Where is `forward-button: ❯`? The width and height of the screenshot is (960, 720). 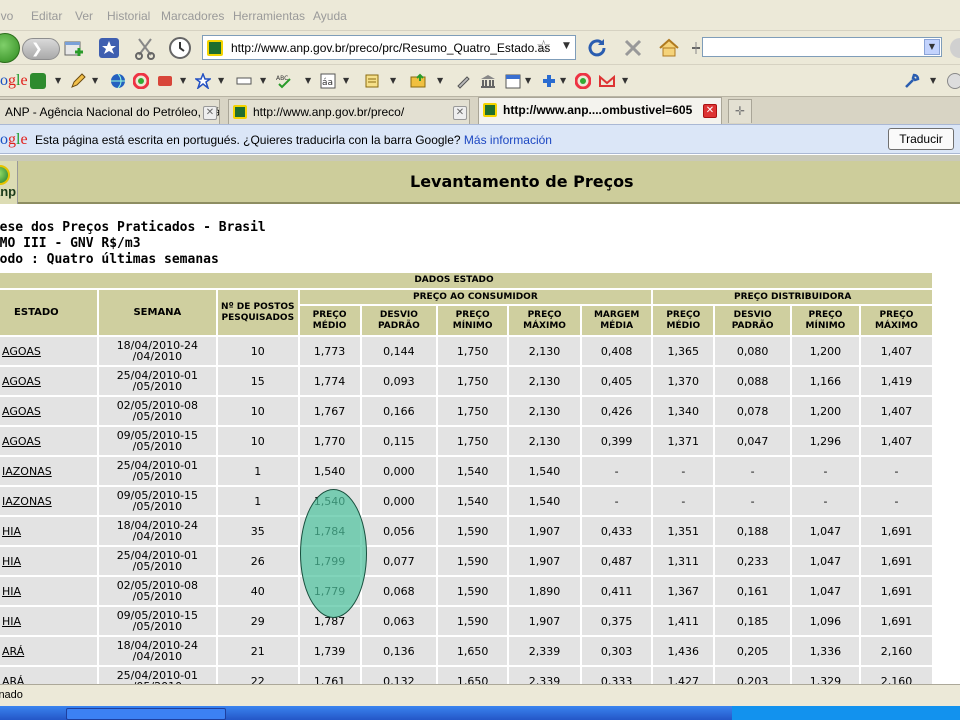
forward-button: ❯ is located at coordinates (41, 49).